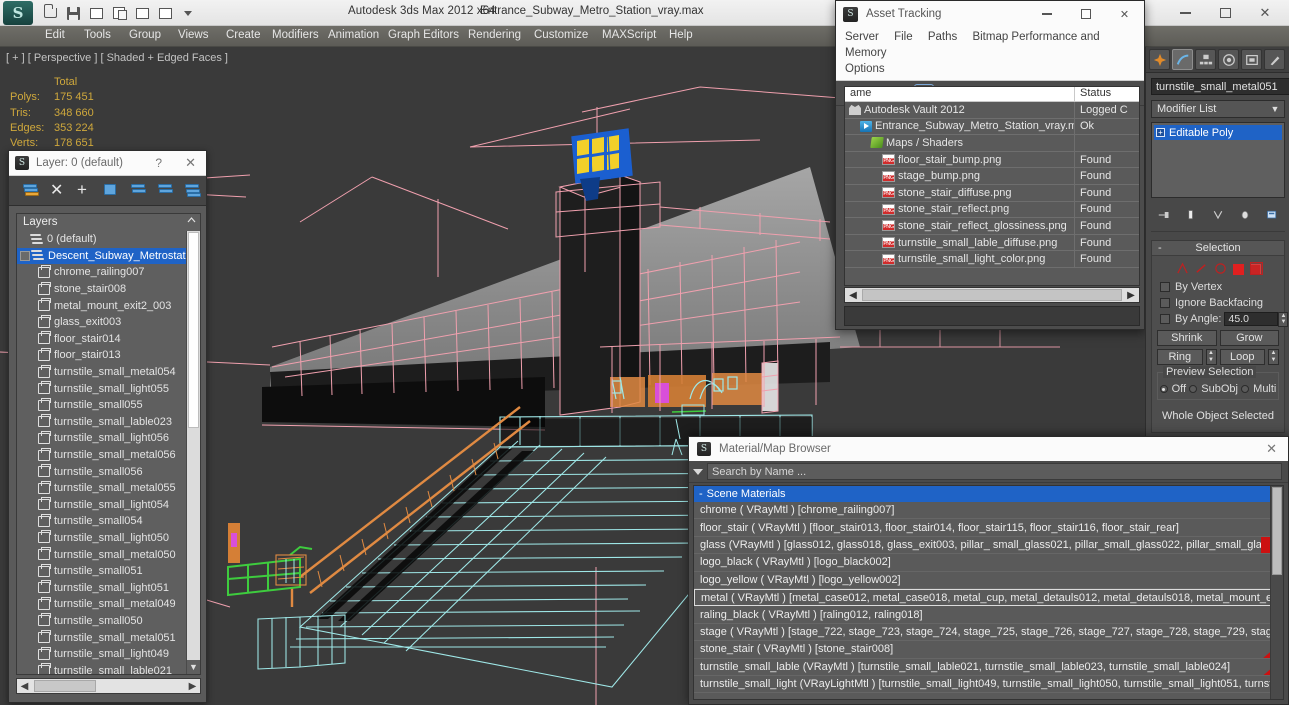 The width and height of the screenshot is (1289, 705). Describe the element at coordinates (1283, 319) in the screenshot. I see `by-angle-spinner: ▲ ▼` at that location.